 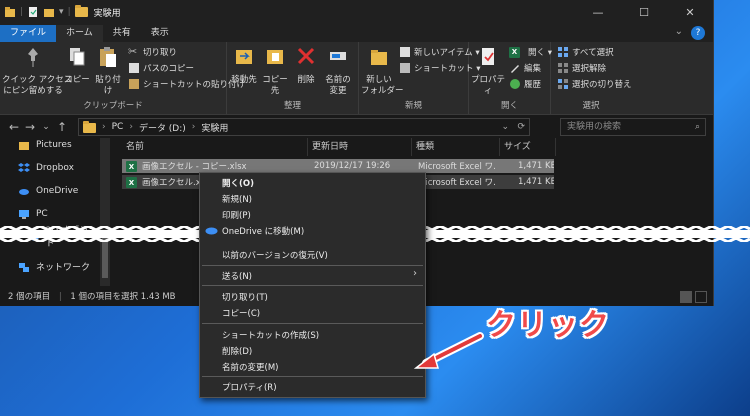 I want to click on invert-selection-button: 選択の切り替え, so click(x=594, y=84).